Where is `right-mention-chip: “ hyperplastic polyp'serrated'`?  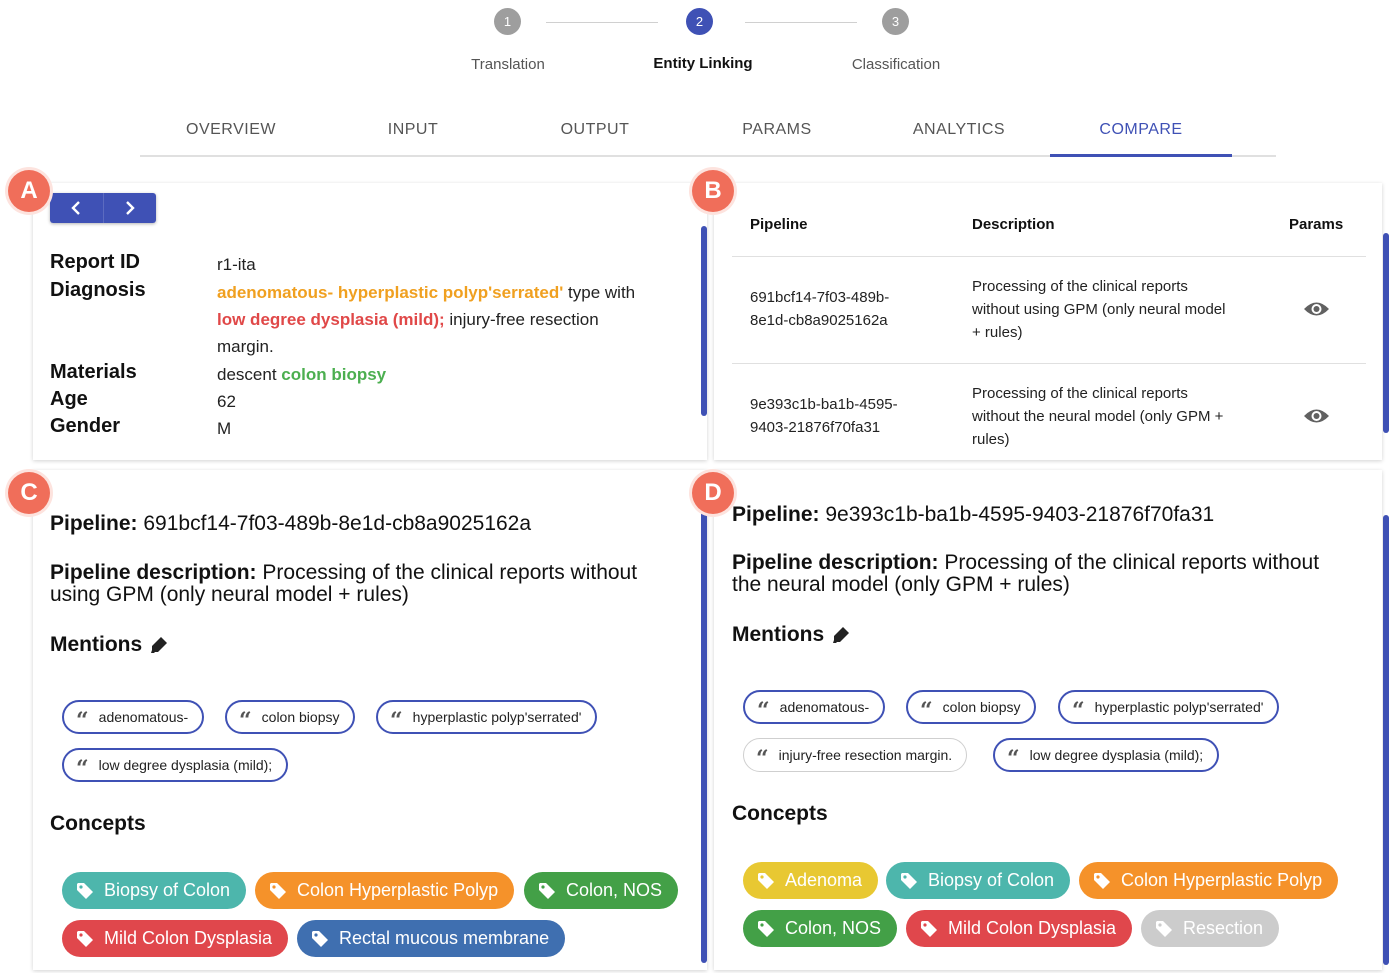 right-mention-chip: “ hyperplastic polyp'serrated' is located at coordinates (1169, 707).